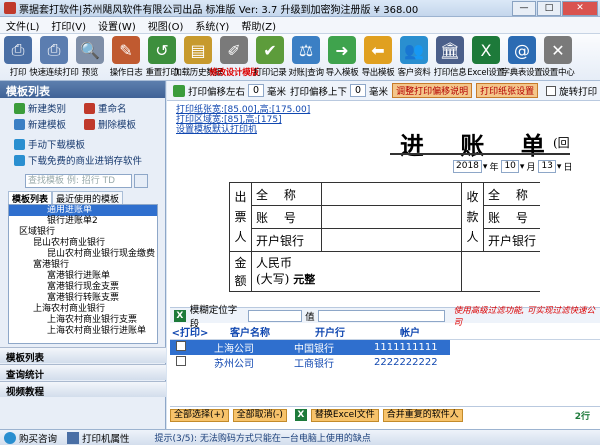 Image resolution: width=600 pixels, height=445 pixels. Describe the element at coordinates (243, 130) in the screenshot. I see `default-printer-link: 设置模板默认打印机` at that location.